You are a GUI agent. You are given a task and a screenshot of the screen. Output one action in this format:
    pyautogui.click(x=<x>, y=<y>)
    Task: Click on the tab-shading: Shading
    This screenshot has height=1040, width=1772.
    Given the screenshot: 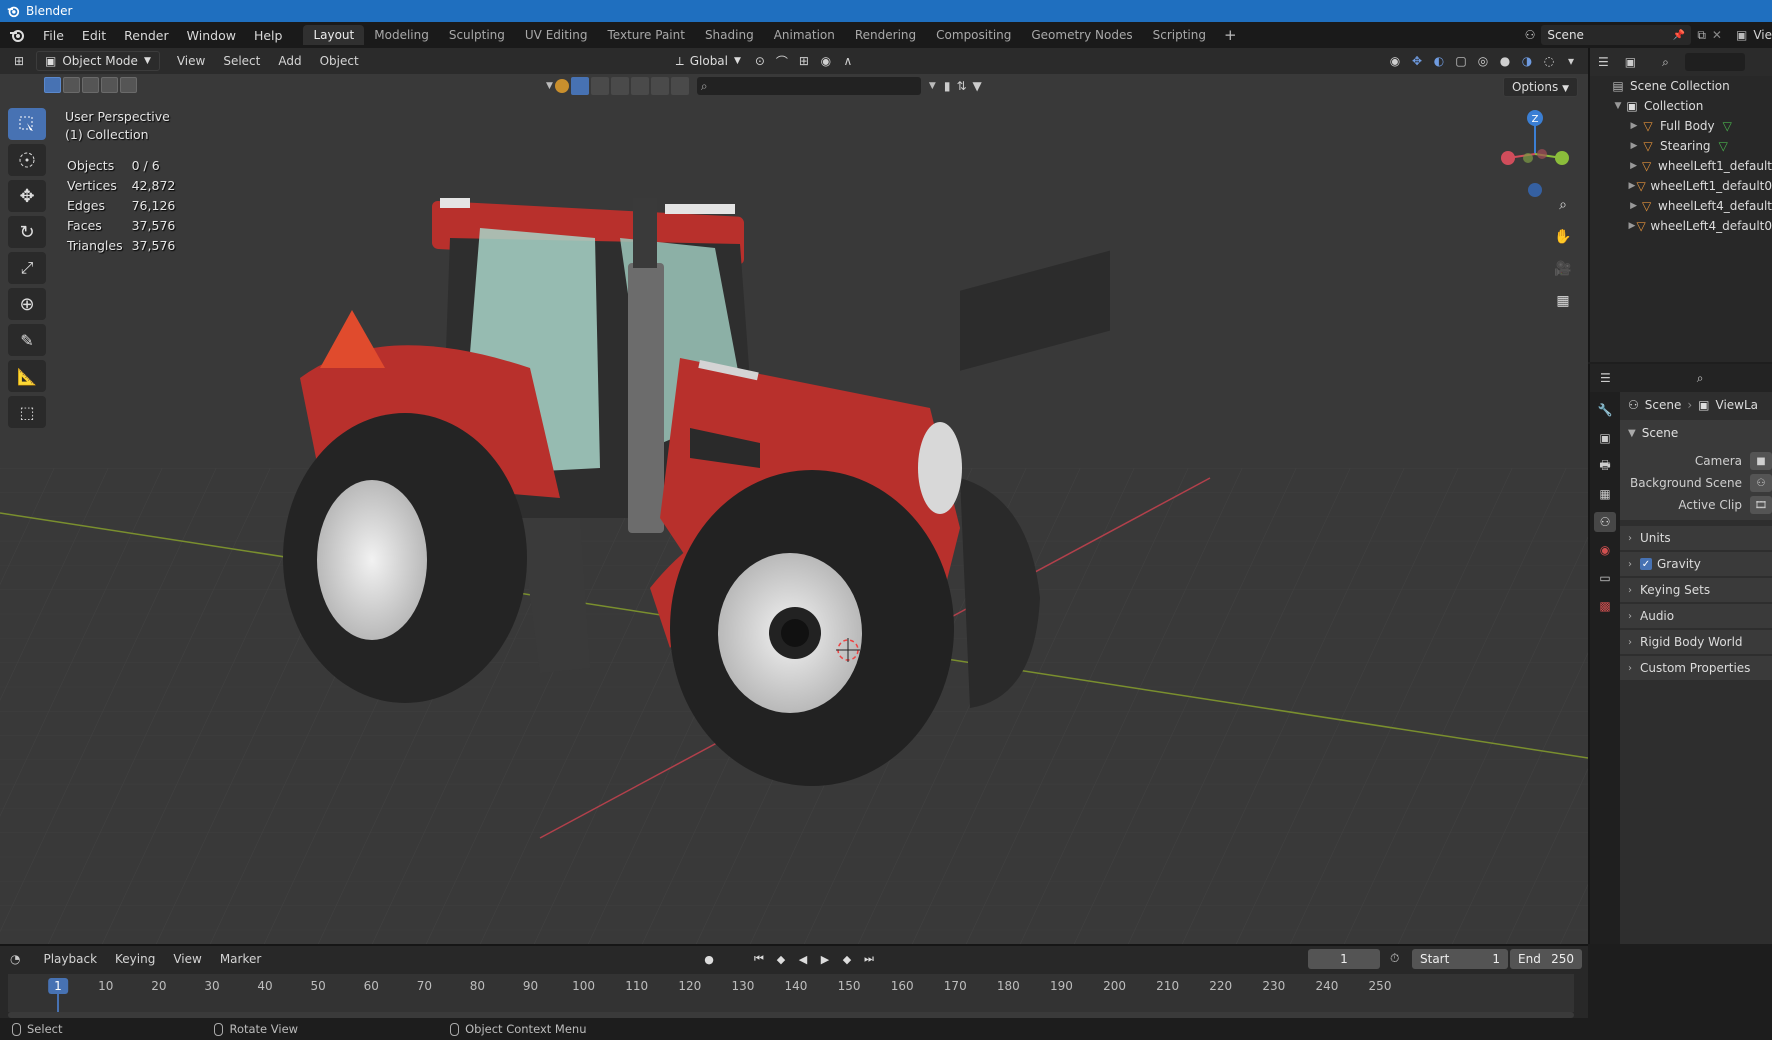 What is the action you would take?
    pyautogui.click(x=729, y=35)
    